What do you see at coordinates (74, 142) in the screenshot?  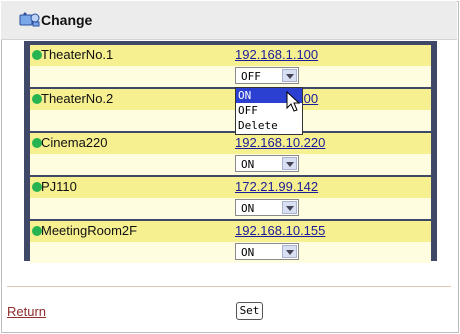 I see `device-name: Cinema220` at bounding box center [74, 142].